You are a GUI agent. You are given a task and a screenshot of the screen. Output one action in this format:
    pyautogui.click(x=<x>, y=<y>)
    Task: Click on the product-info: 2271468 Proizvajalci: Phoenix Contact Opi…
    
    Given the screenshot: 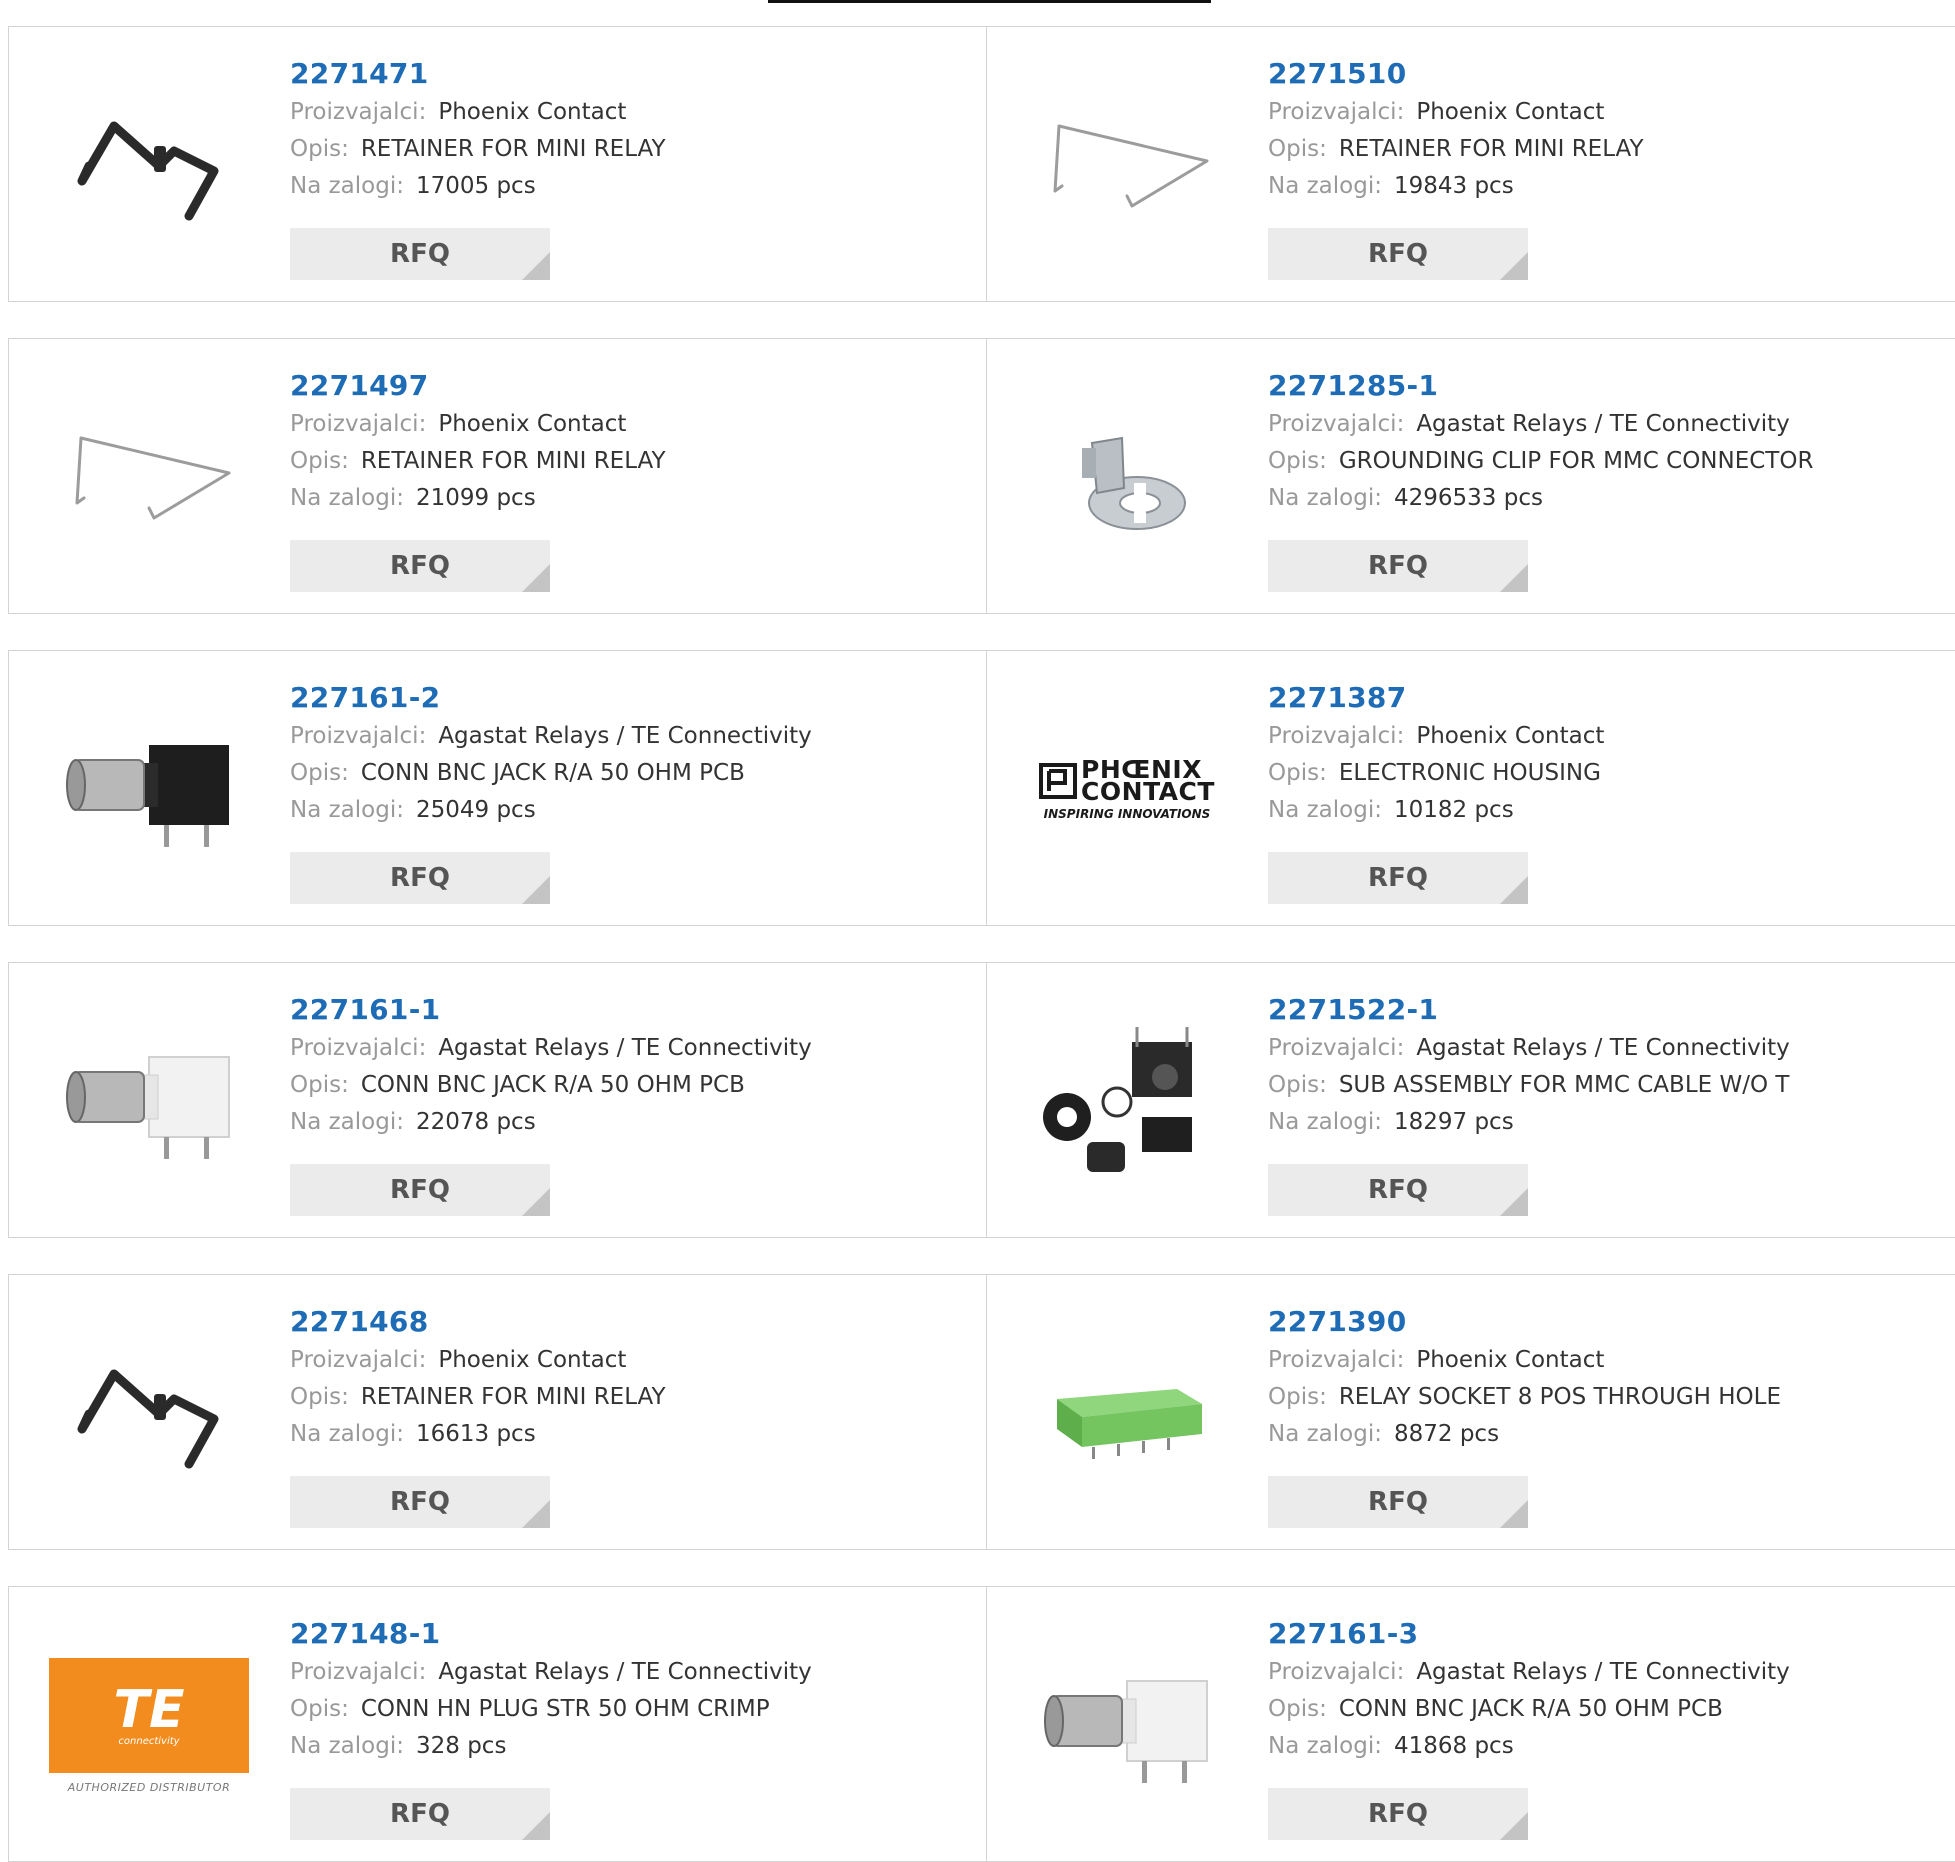 What is the action you would take?
    pyautogui.click(x=633, y=1377)
    